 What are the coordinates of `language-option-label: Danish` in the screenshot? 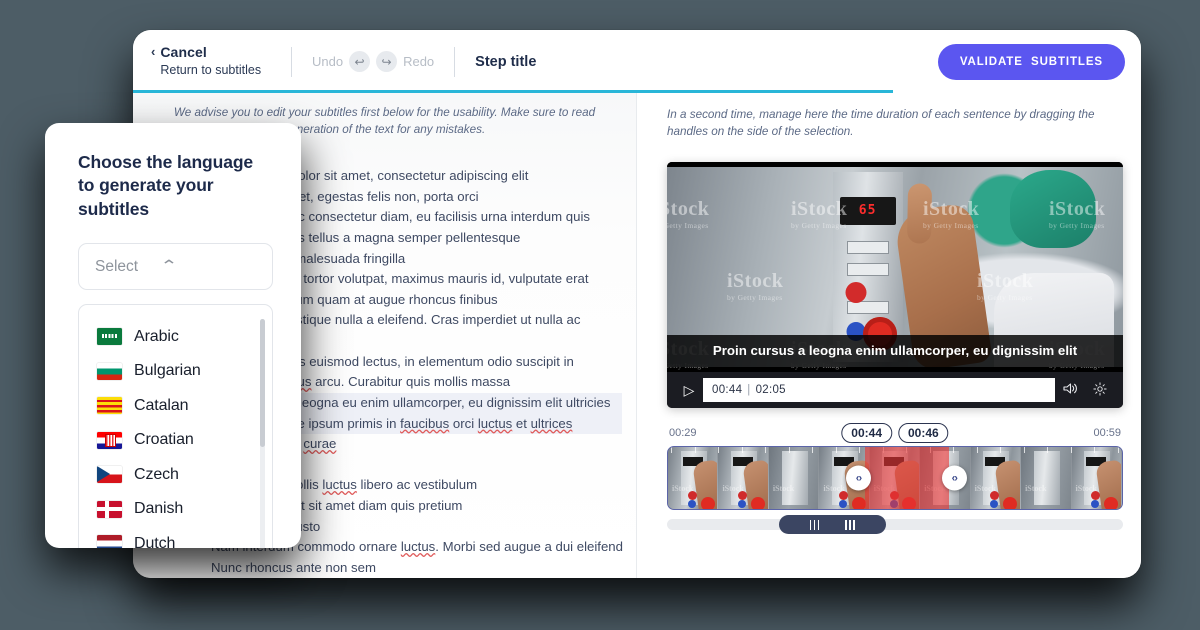 It's located at (159, 509).